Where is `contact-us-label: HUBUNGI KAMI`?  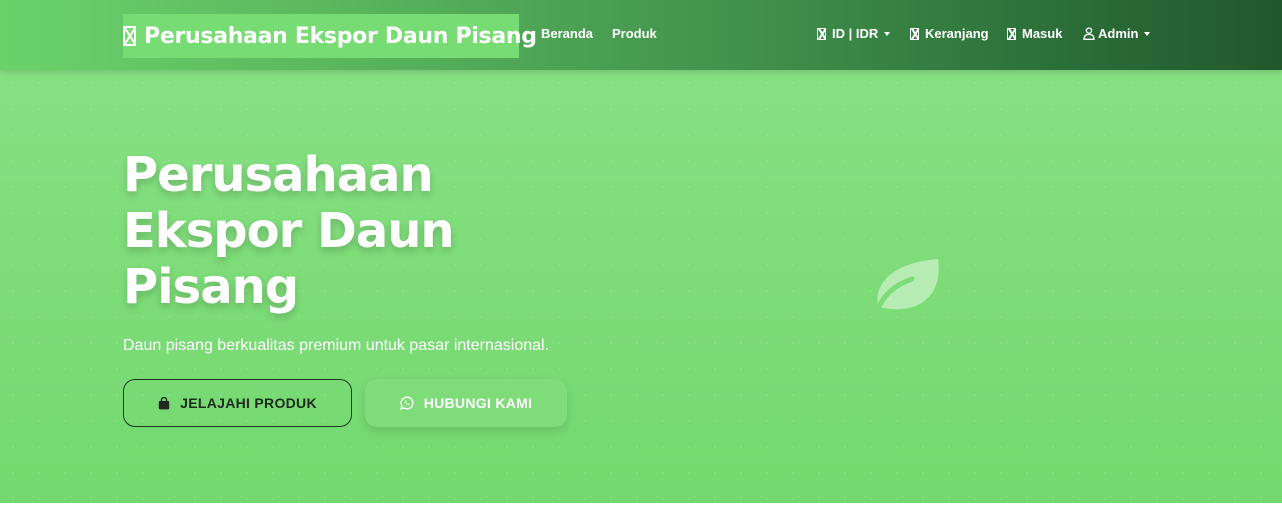 contact-us-label: HUBUNGI KAMI is located at coordinates (478, 403).